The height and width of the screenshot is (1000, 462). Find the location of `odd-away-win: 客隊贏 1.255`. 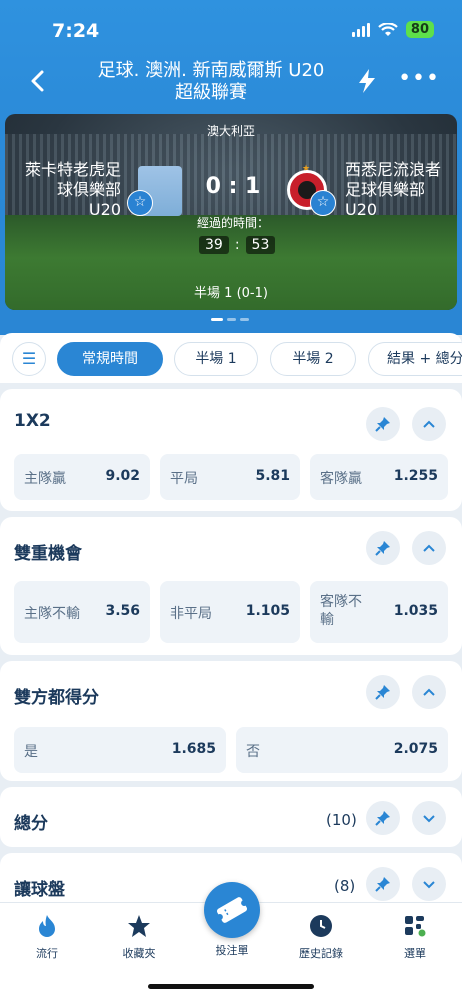

odd-away-win: 客隊贏 1.255 is located at coordinates (379, 477).